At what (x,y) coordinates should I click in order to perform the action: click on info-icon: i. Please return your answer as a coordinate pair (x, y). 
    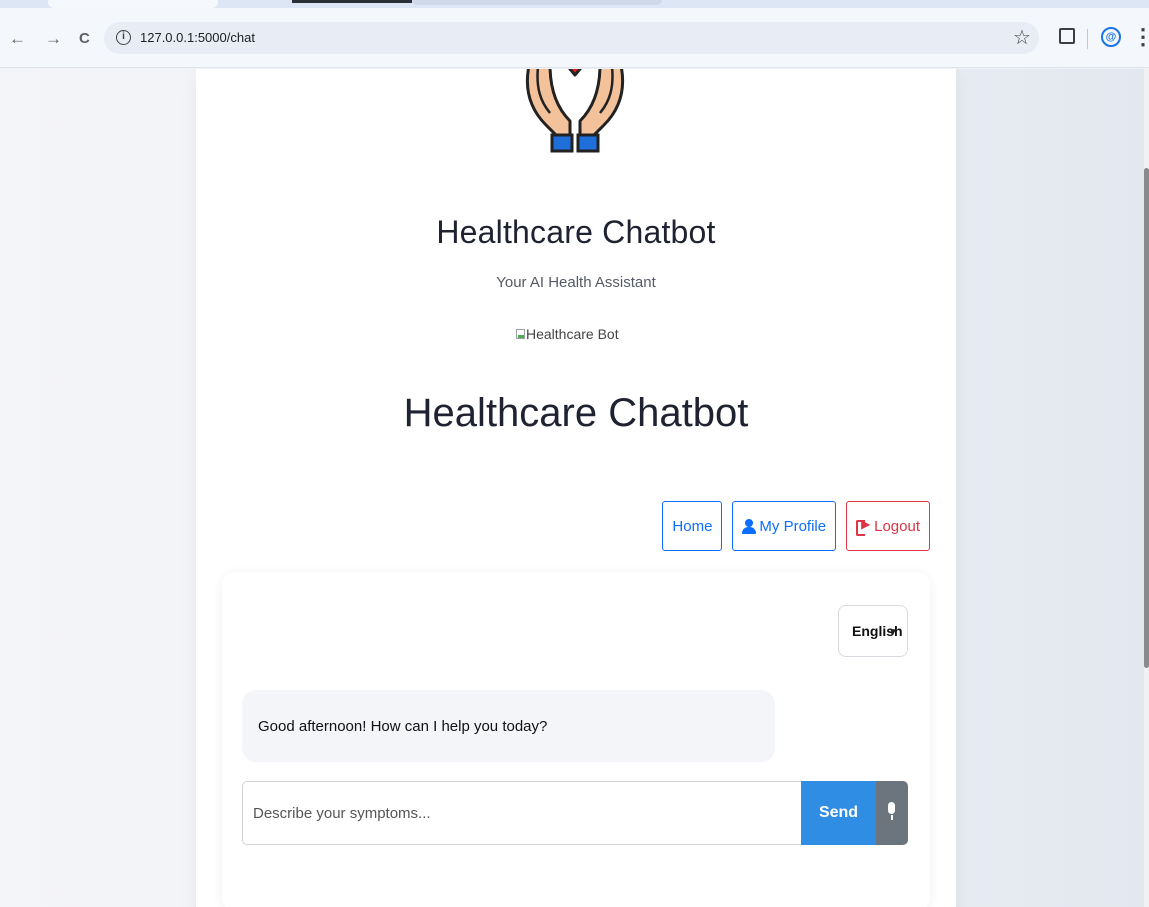
    Looking at the image, I should click on (123, 37).